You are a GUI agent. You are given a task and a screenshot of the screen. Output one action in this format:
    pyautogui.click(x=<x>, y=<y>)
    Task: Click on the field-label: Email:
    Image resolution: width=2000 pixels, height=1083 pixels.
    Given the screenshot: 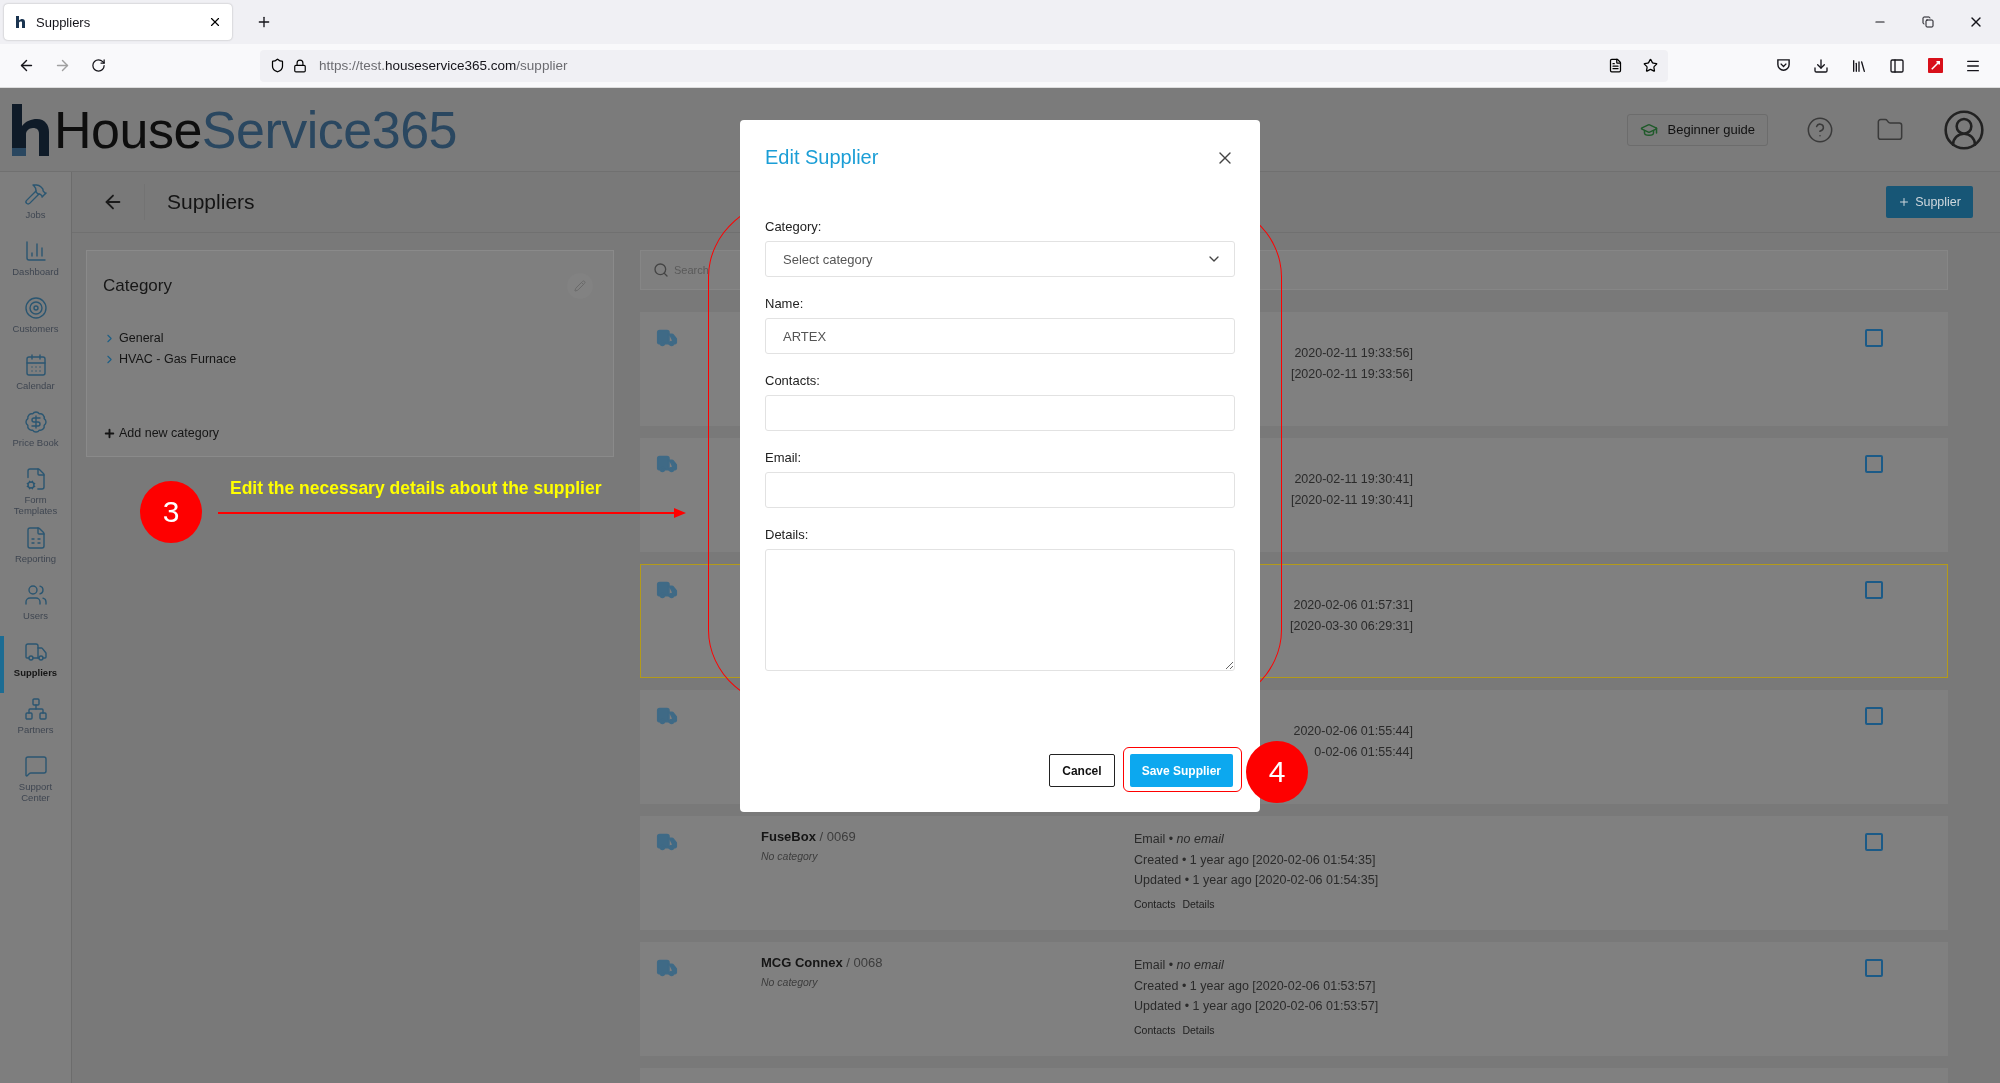 What is the action you would take?
    pyautogui.click(x=784, y=457)
    